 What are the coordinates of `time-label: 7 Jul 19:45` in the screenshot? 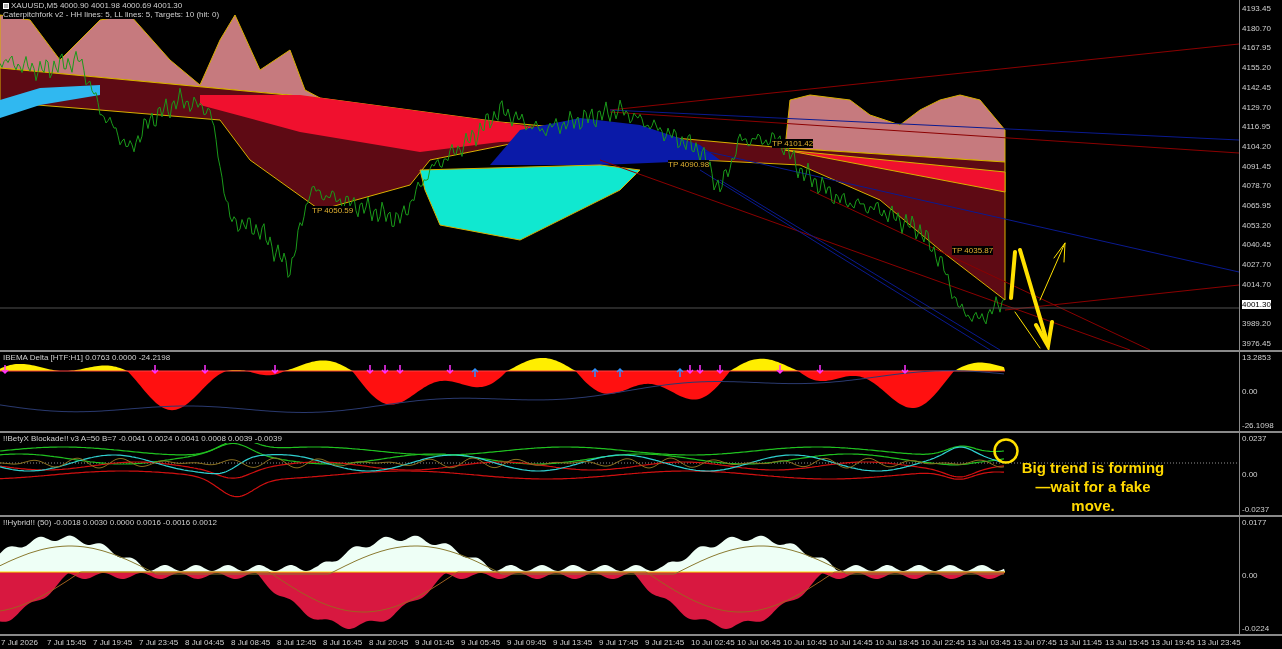 It's located at (113, 643).